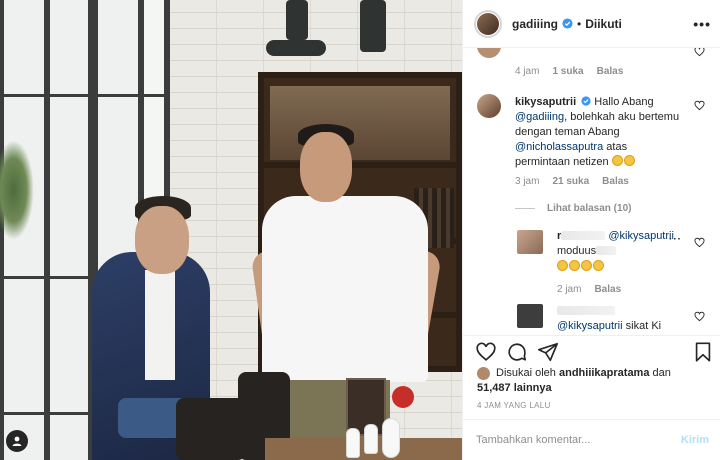  Describe the element at coordinates (517, 352) in the screenshot. I see `comment-icon` at that location.